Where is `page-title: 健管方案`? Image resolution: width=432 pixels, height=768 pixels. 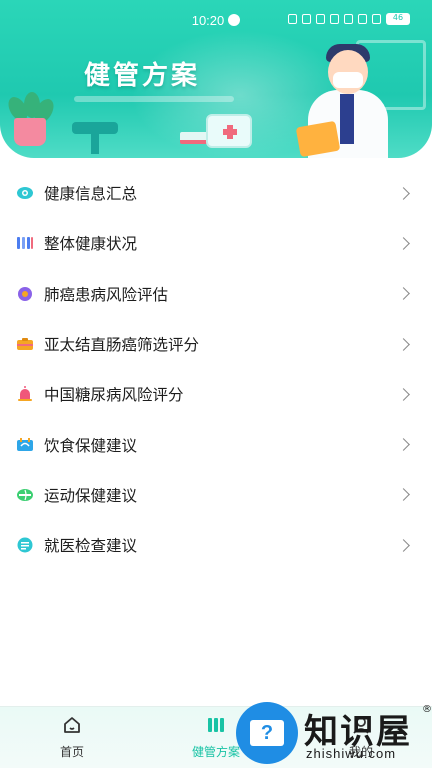 page-title: 健管方案 is located at coordinates (142, 76).